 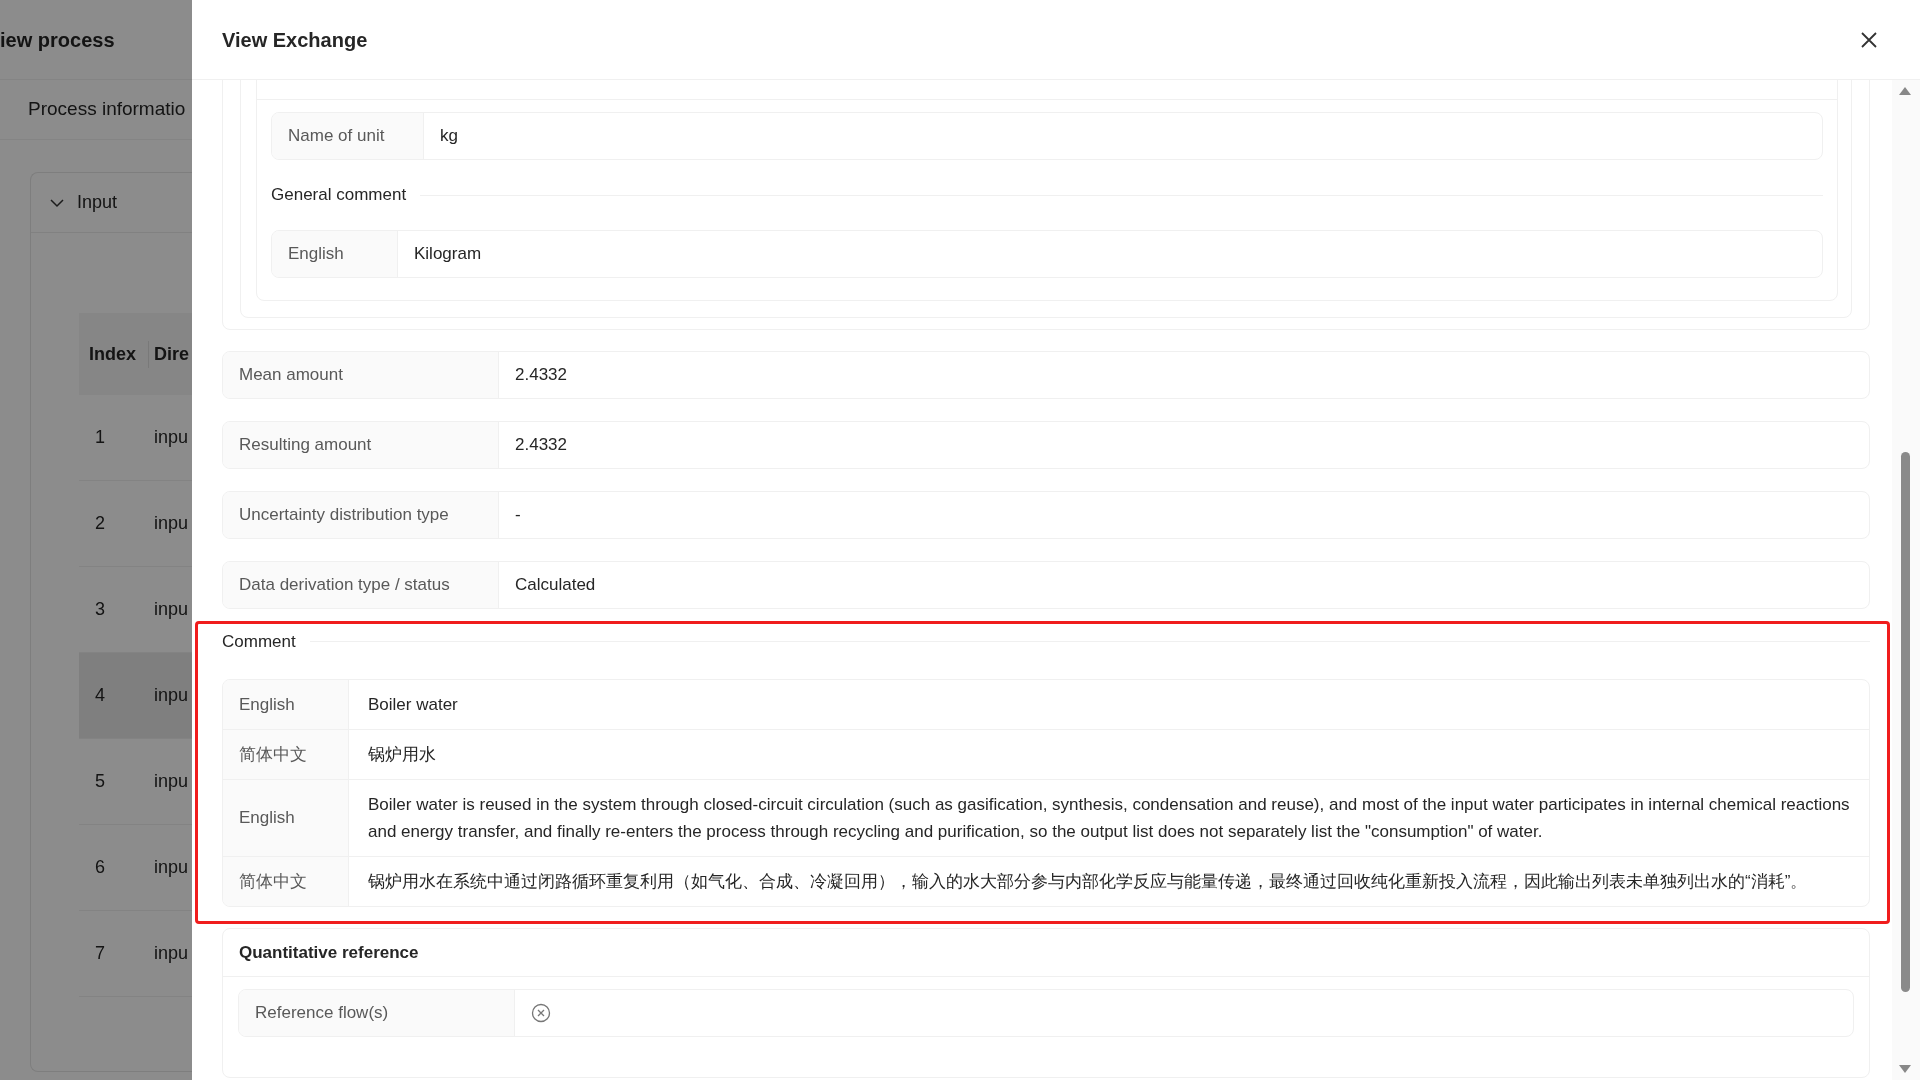 I want to click on field-value: Boiler water is reused in the system through closed-circuit circulation (such as gasification, synthesis, condensation and reuse), and most of the input water participates in internal chemical reactions and energy transfer, and finally re-enters the process through recycling and purification, so the output list does not separately list the "consumption" of water., so click(x=1109, y=818).